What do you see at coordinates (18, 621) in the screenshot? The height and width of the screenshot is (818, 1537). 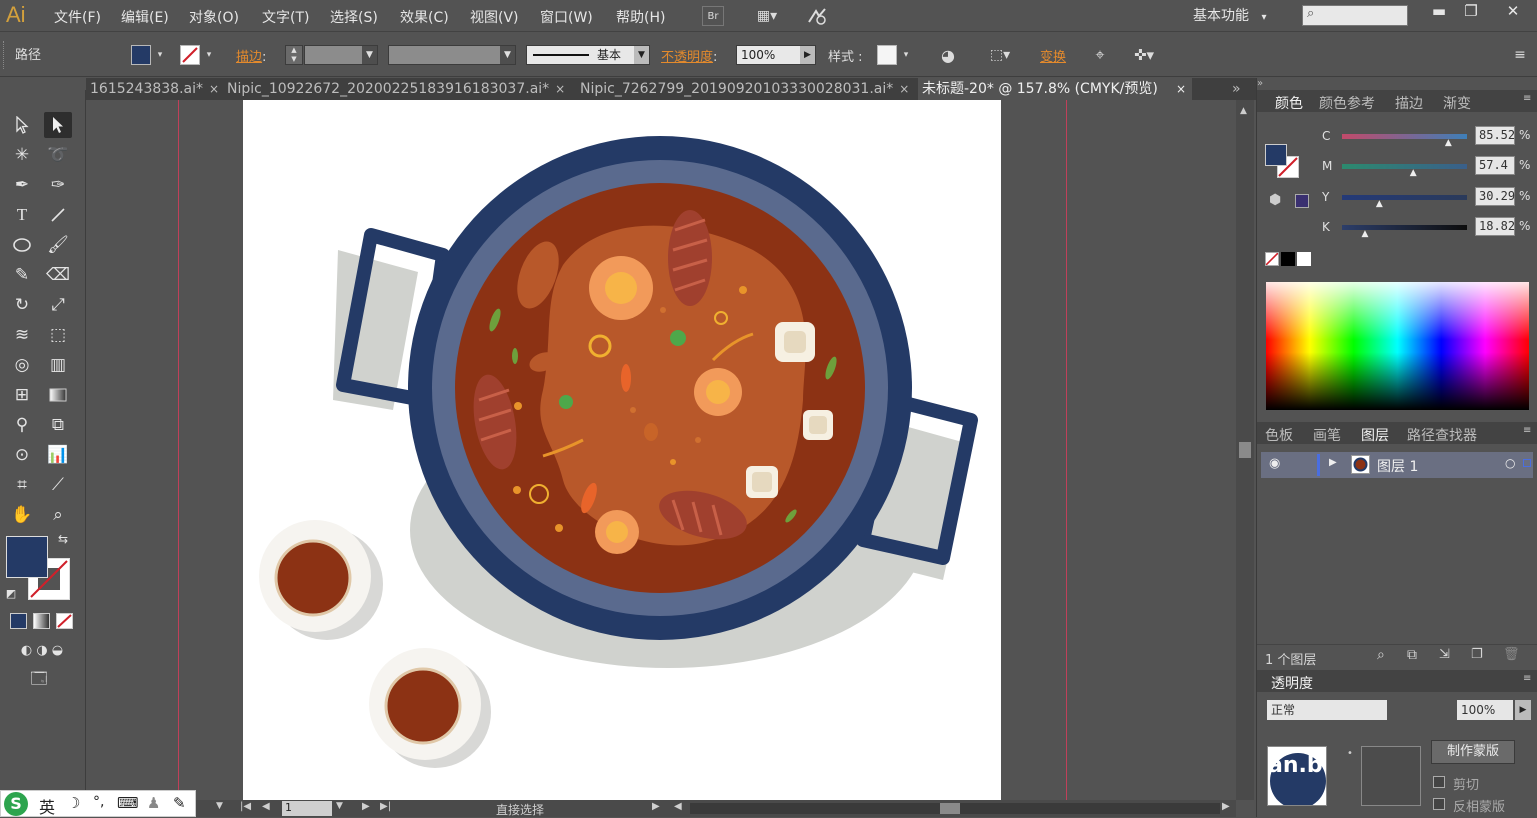 I see `color-mode-button` at bounding box center [18, 621].